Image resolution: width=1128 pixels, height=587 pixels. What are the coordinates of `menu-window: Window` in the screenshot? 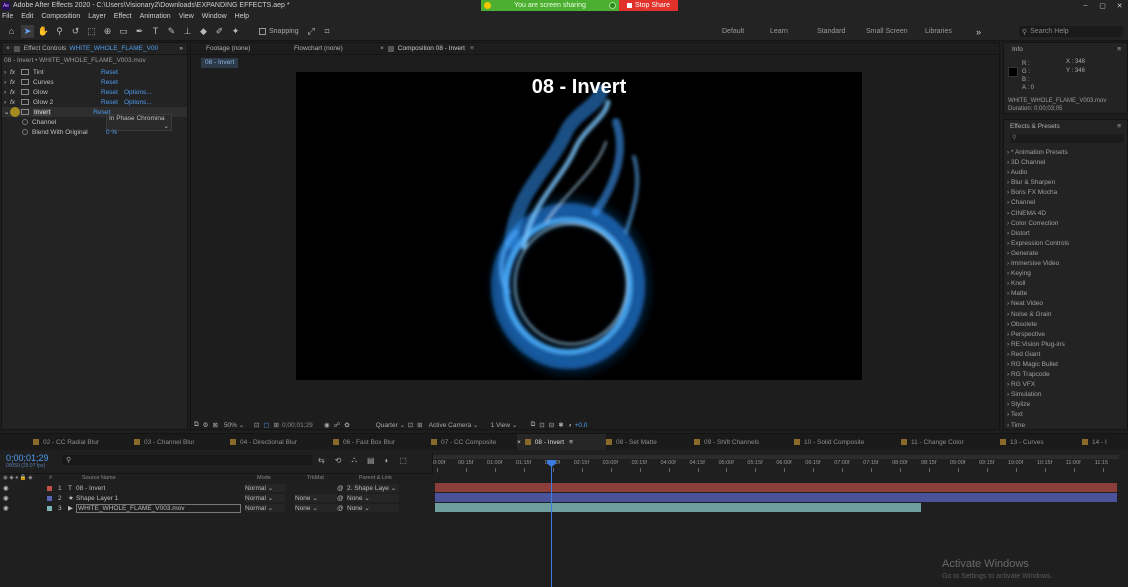 It's located at (214, 16).